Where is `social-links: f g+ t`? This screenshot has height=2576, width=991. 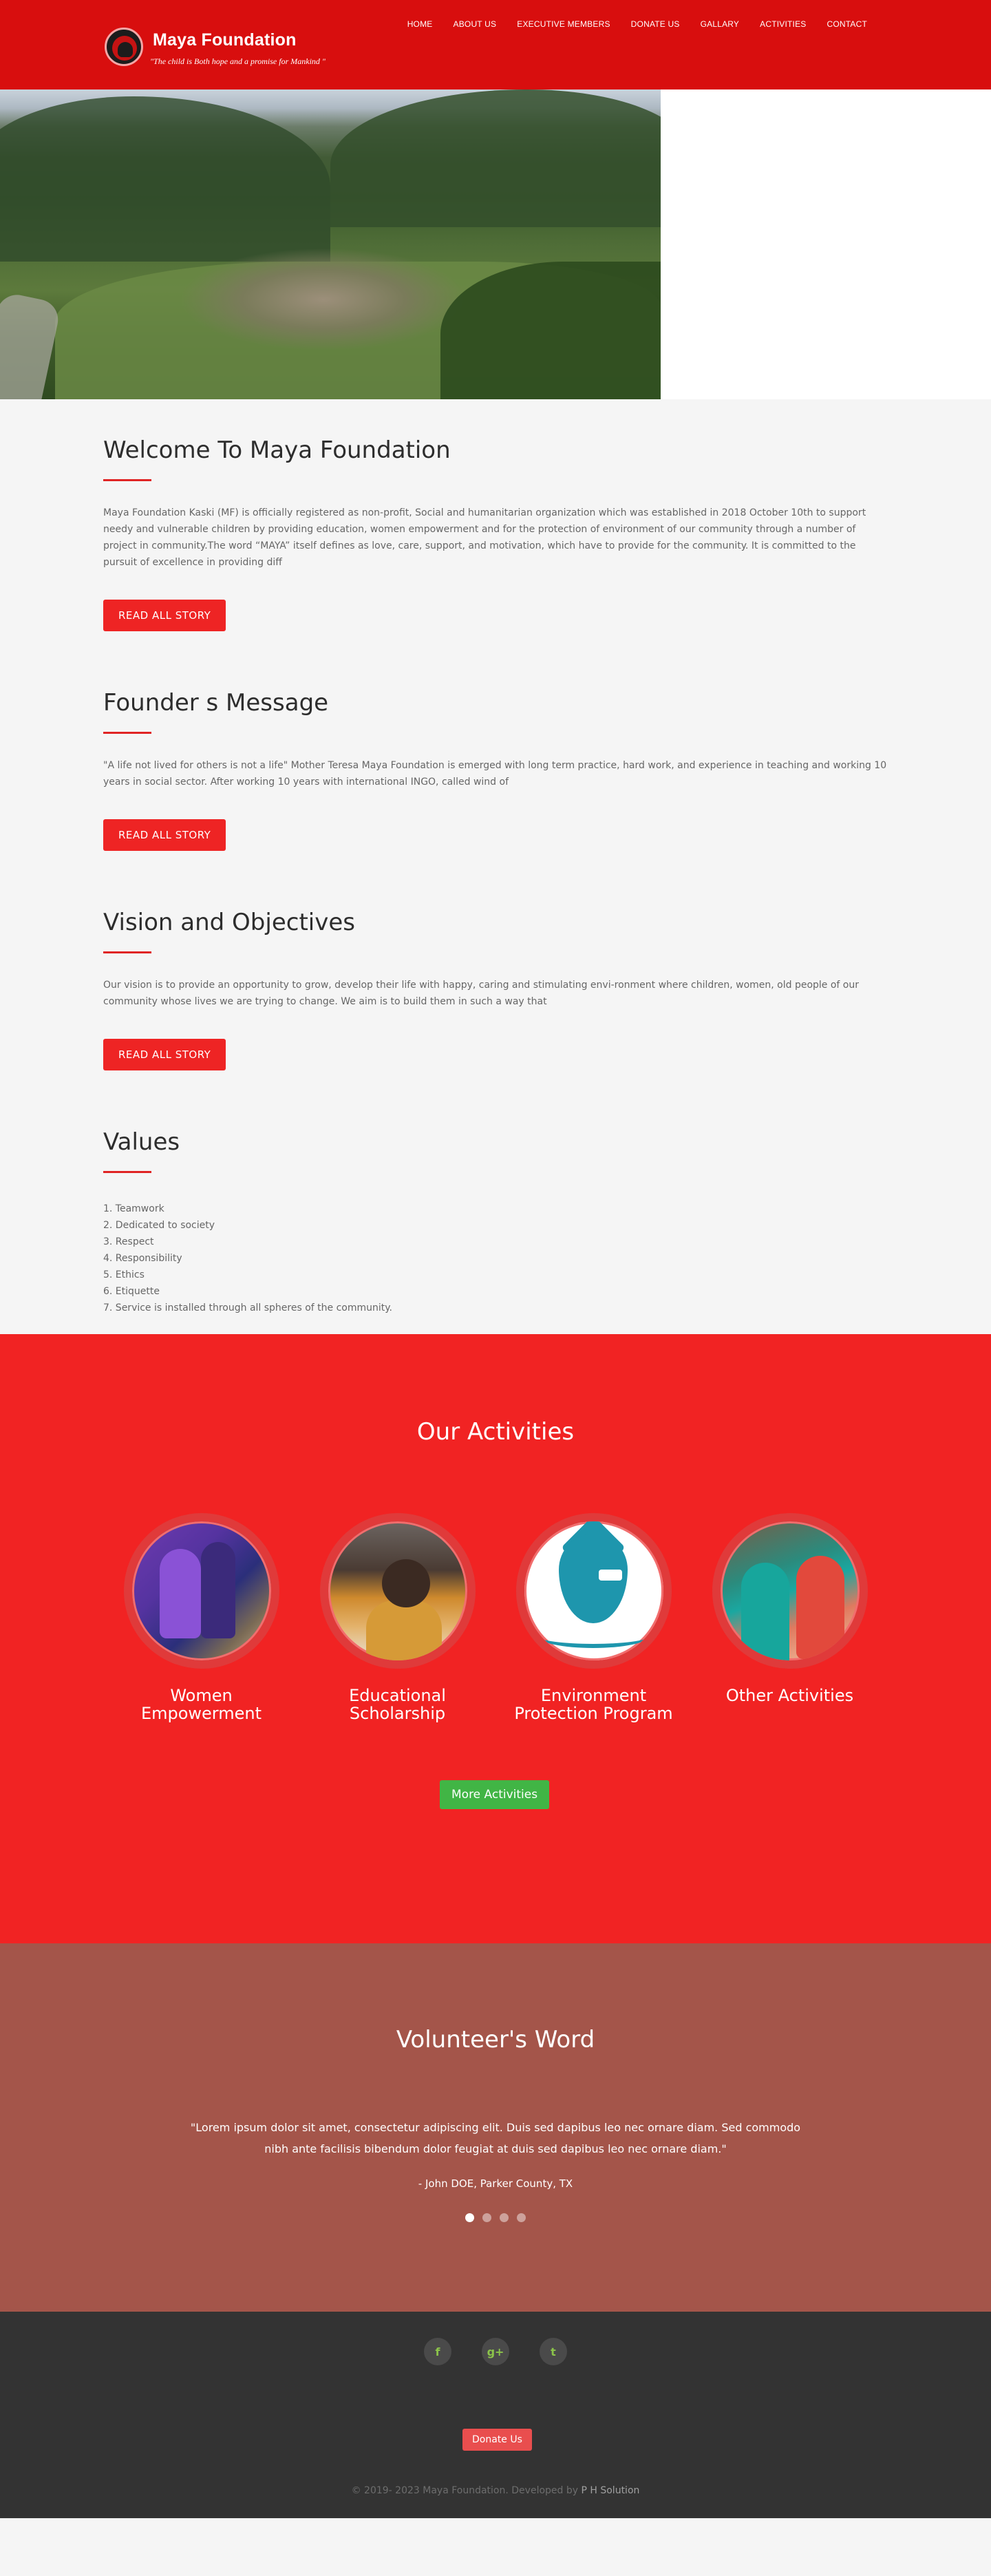
social-links: f g+ t is located at coordinates (495, 2351).